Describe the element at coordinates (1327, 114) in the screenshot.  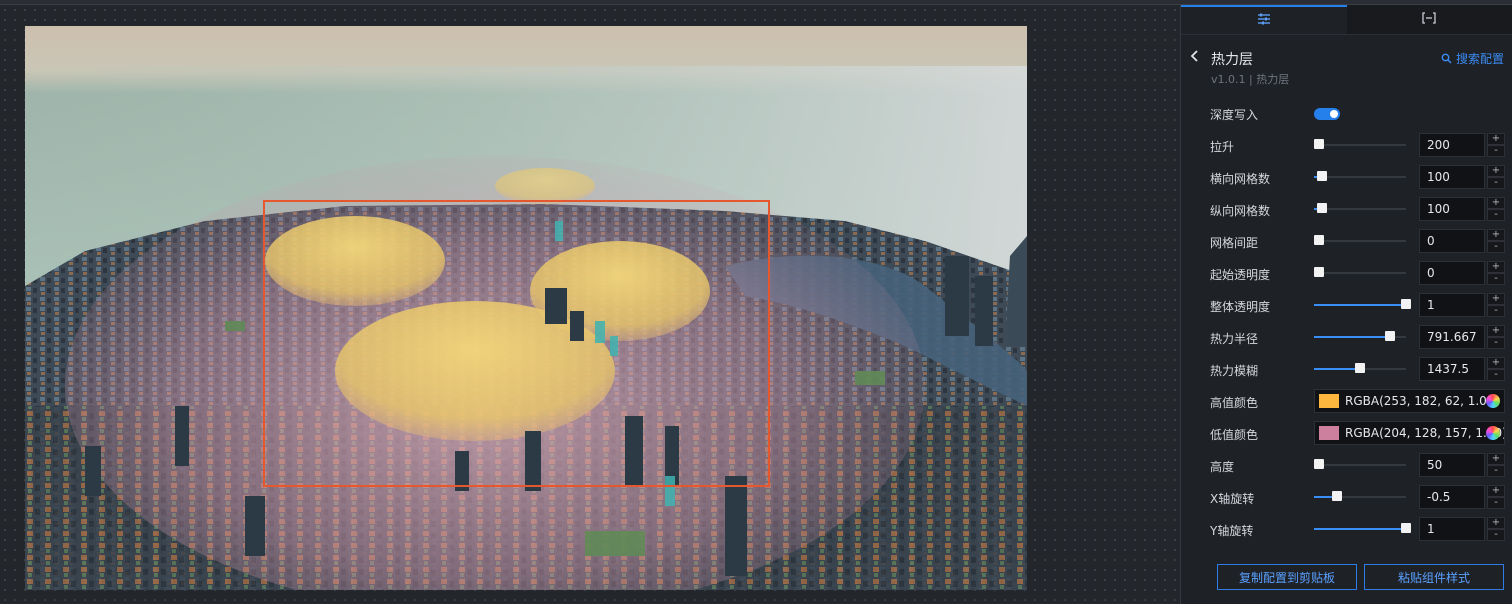
I see `depth-write-toggle` at that location.